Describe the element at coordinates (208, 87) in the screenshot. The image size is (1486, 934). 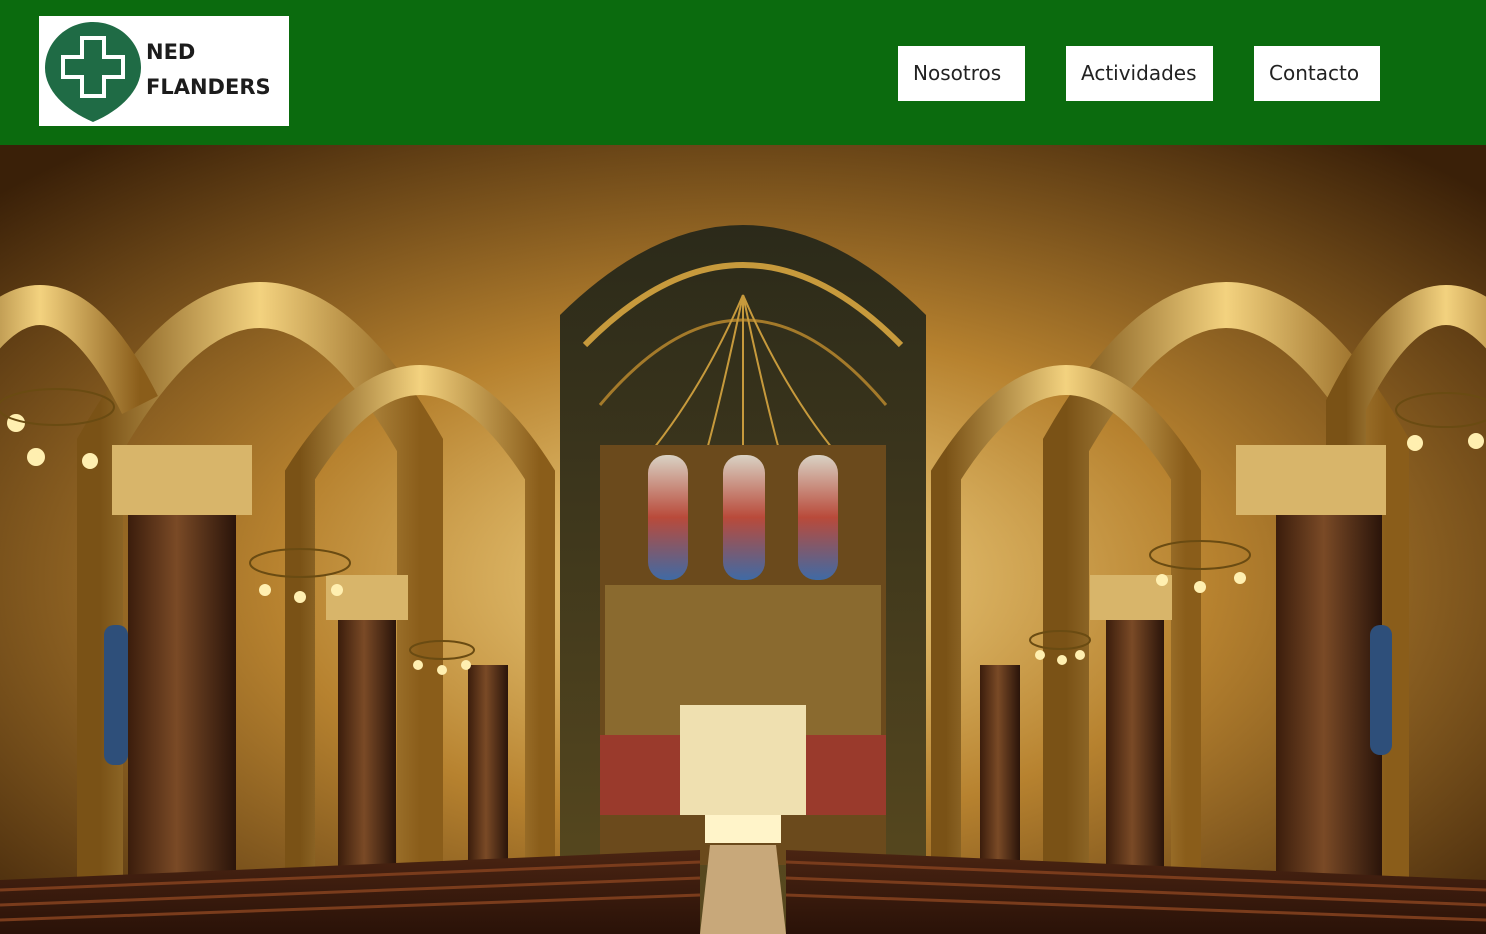
I see `brand-name-line2: FLANDERS` at that location.